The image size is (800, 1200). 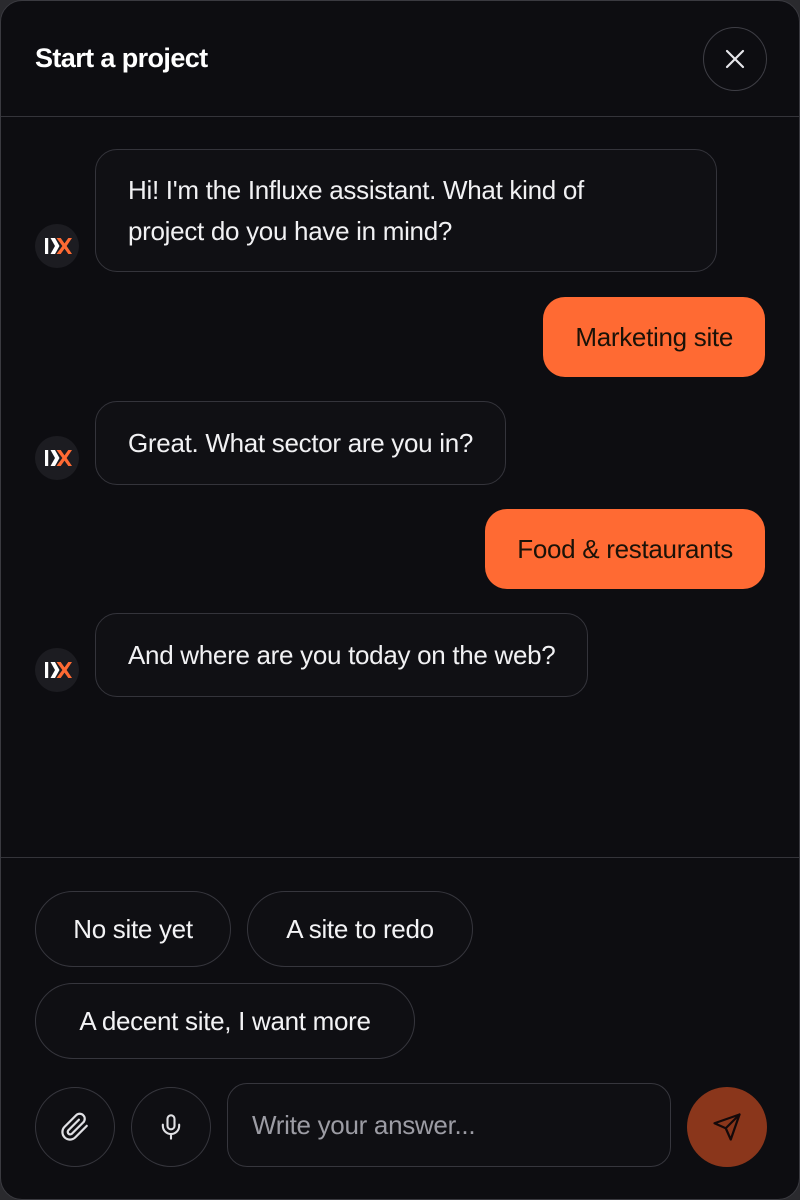 I want to click on close-button, so click(x=735, y=59).